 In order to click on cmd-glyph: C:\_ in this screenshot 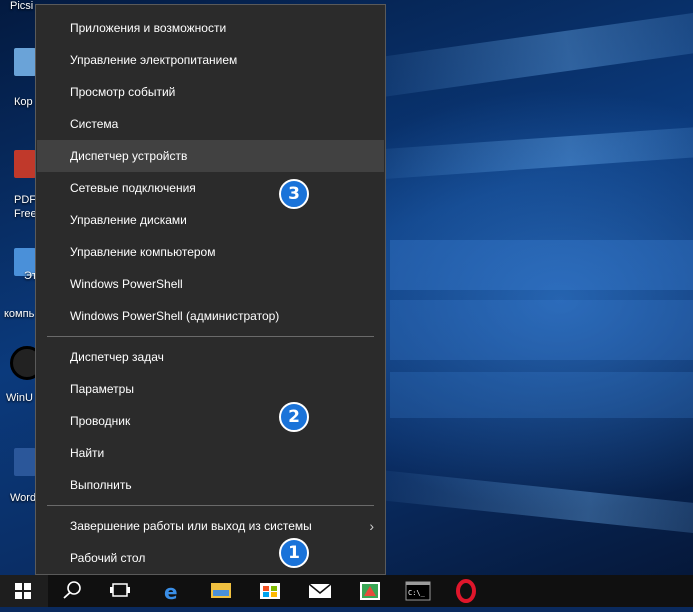, I will do `click(417, 593)`.